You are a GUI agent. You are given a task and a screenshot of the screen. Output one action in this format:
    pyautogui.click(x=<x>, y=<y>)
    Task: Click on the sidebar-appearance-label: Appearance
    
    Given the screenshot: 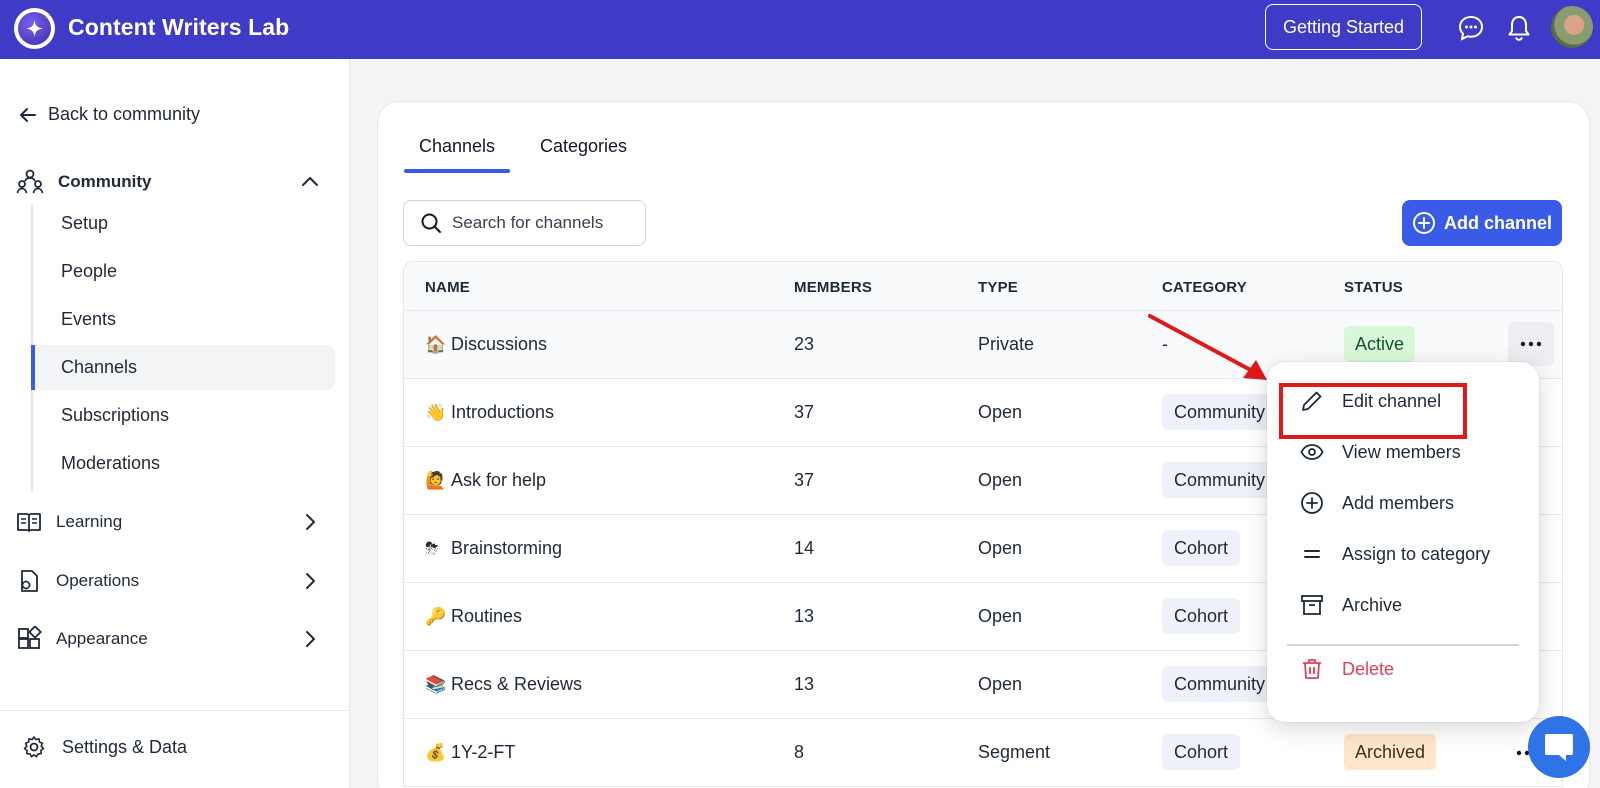 What is the action you would take?
    pyautogui.click(x=102, y=638)
    